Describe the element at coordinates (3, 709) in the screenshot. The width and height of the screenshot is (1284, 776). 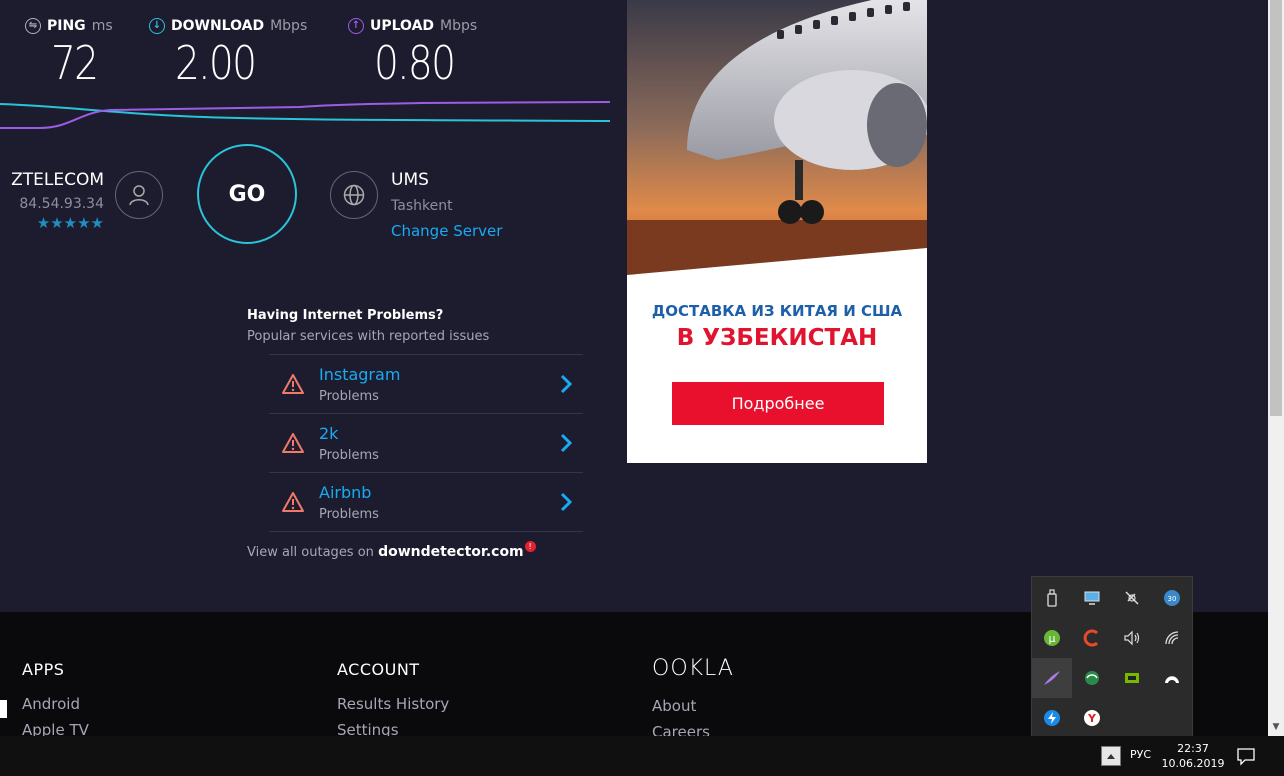
I see `footer-edge` at that location.